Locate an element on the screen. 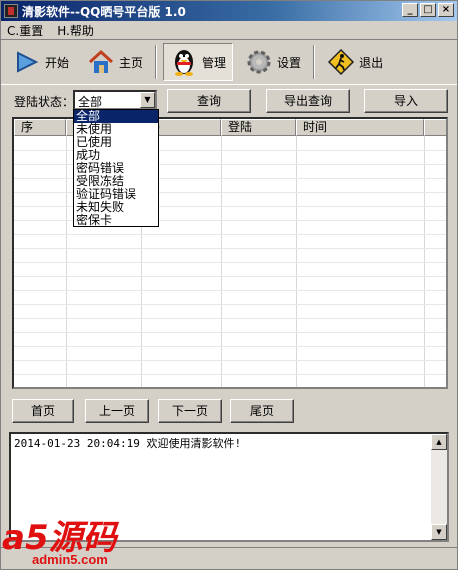  login-status-dropdown: 全部 未使用 已使用 成功 密码错误 受限冻结 验证码错误 未知失败 密保卡 is located at coordinates (116, 168).